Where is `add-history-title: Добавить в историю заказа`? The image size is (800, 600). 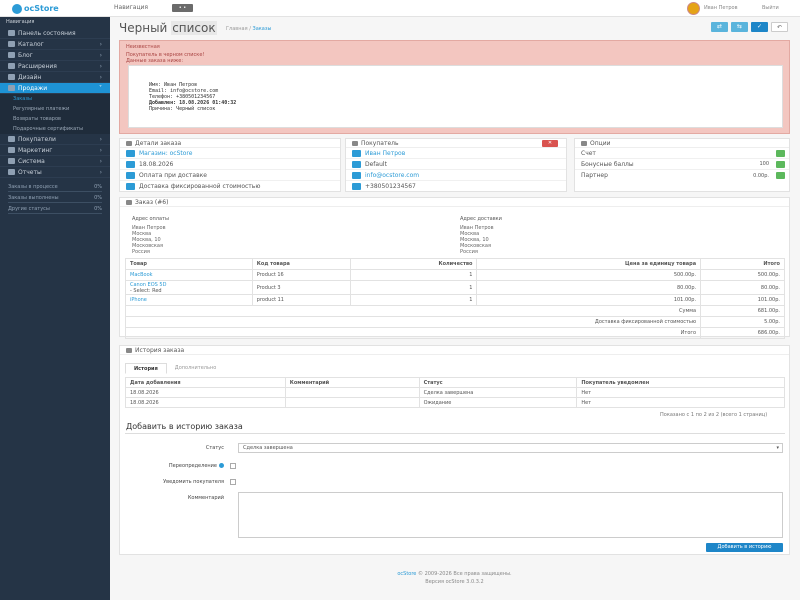 add-history-title: Добавить в историю заказа is located at coordinates (184, 426).